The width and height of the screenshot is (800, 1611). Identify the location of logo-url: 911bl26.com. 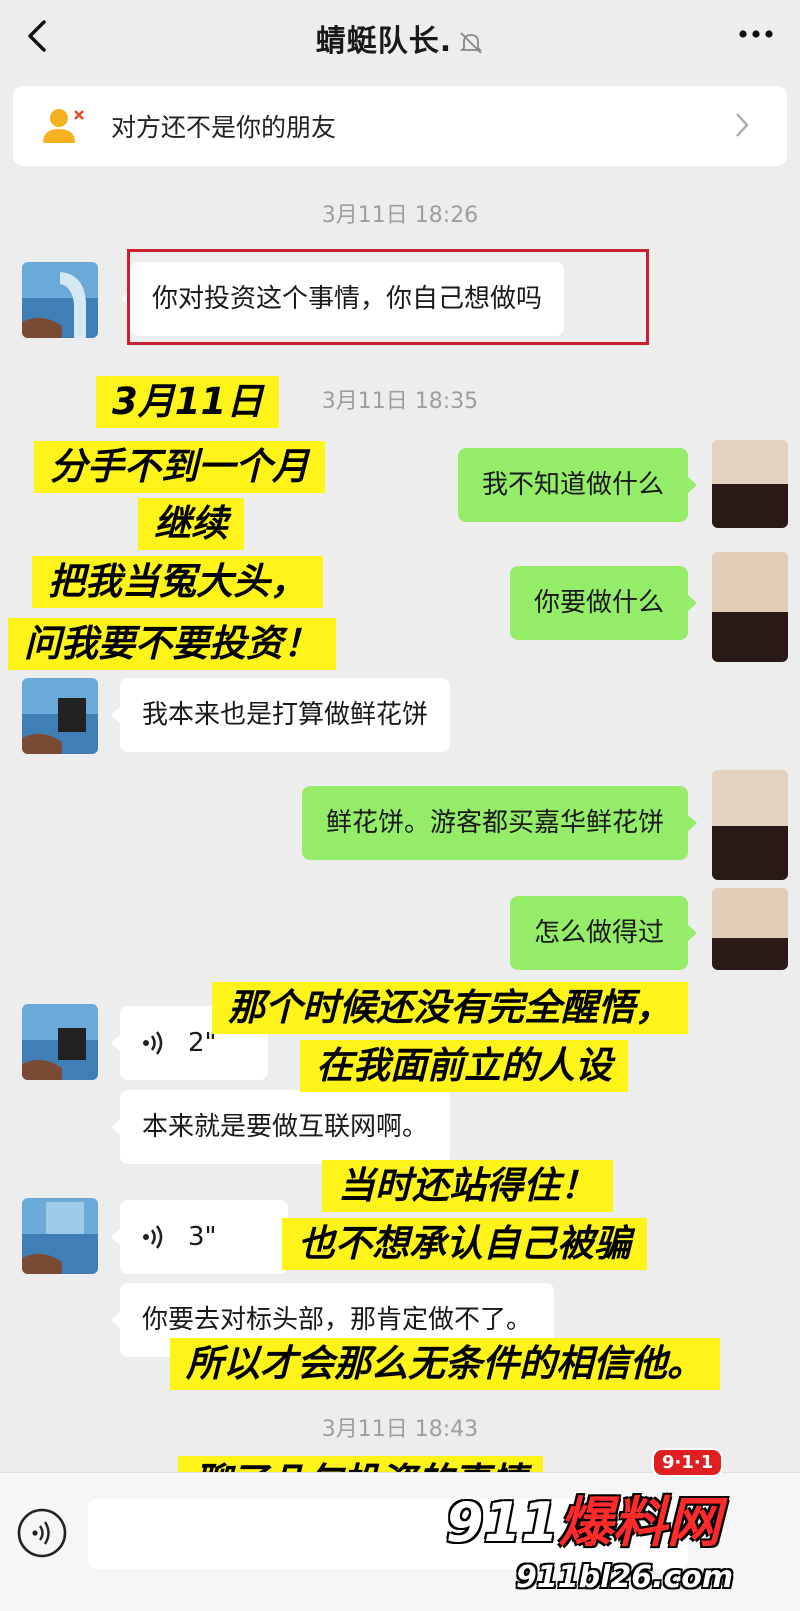
(625, 1577).